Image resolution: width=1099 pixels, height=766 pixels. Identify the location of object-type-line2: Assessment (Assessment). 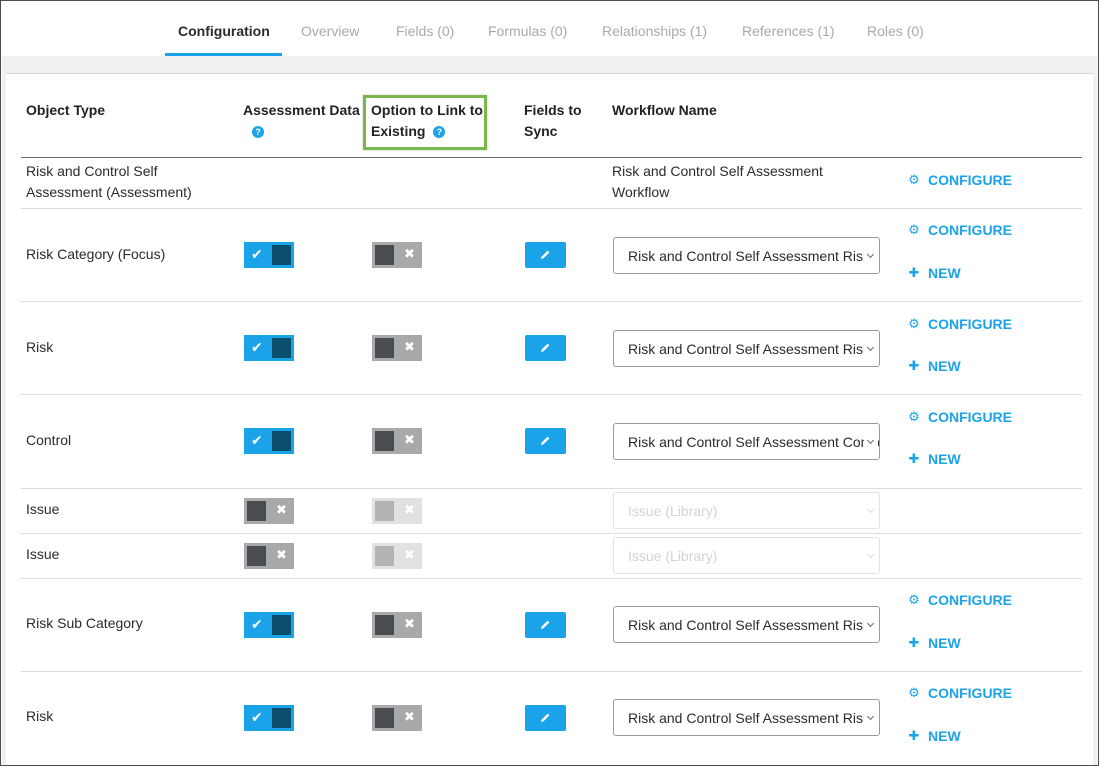
(109, 192).